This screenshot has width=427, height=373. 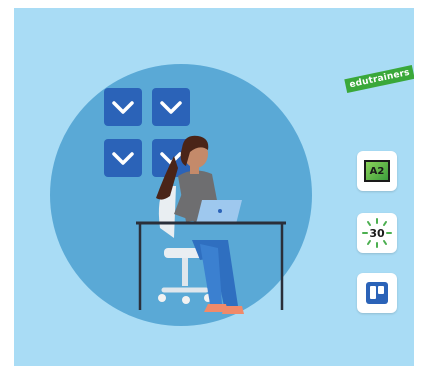 I want to click on a2-level-icon: A2, so click(x=377, y=171).